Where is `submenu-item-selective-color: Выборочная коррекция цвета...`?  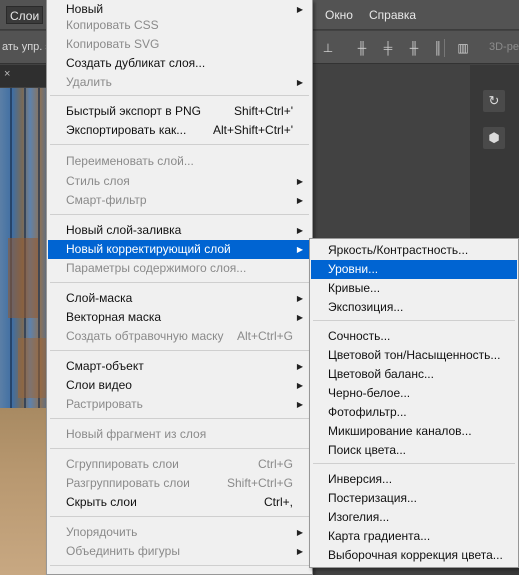
submenu-item-selective-color: Выборочная коррекция цвета... is located at coordinates (414, 555).